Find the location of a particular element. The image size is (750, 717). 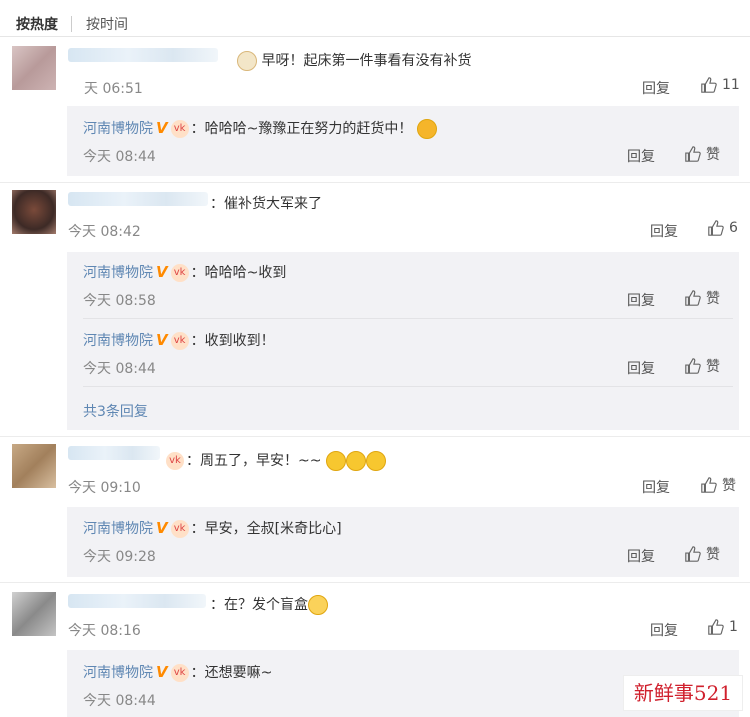

like-count: 11 is located at coordinates (731, 85).